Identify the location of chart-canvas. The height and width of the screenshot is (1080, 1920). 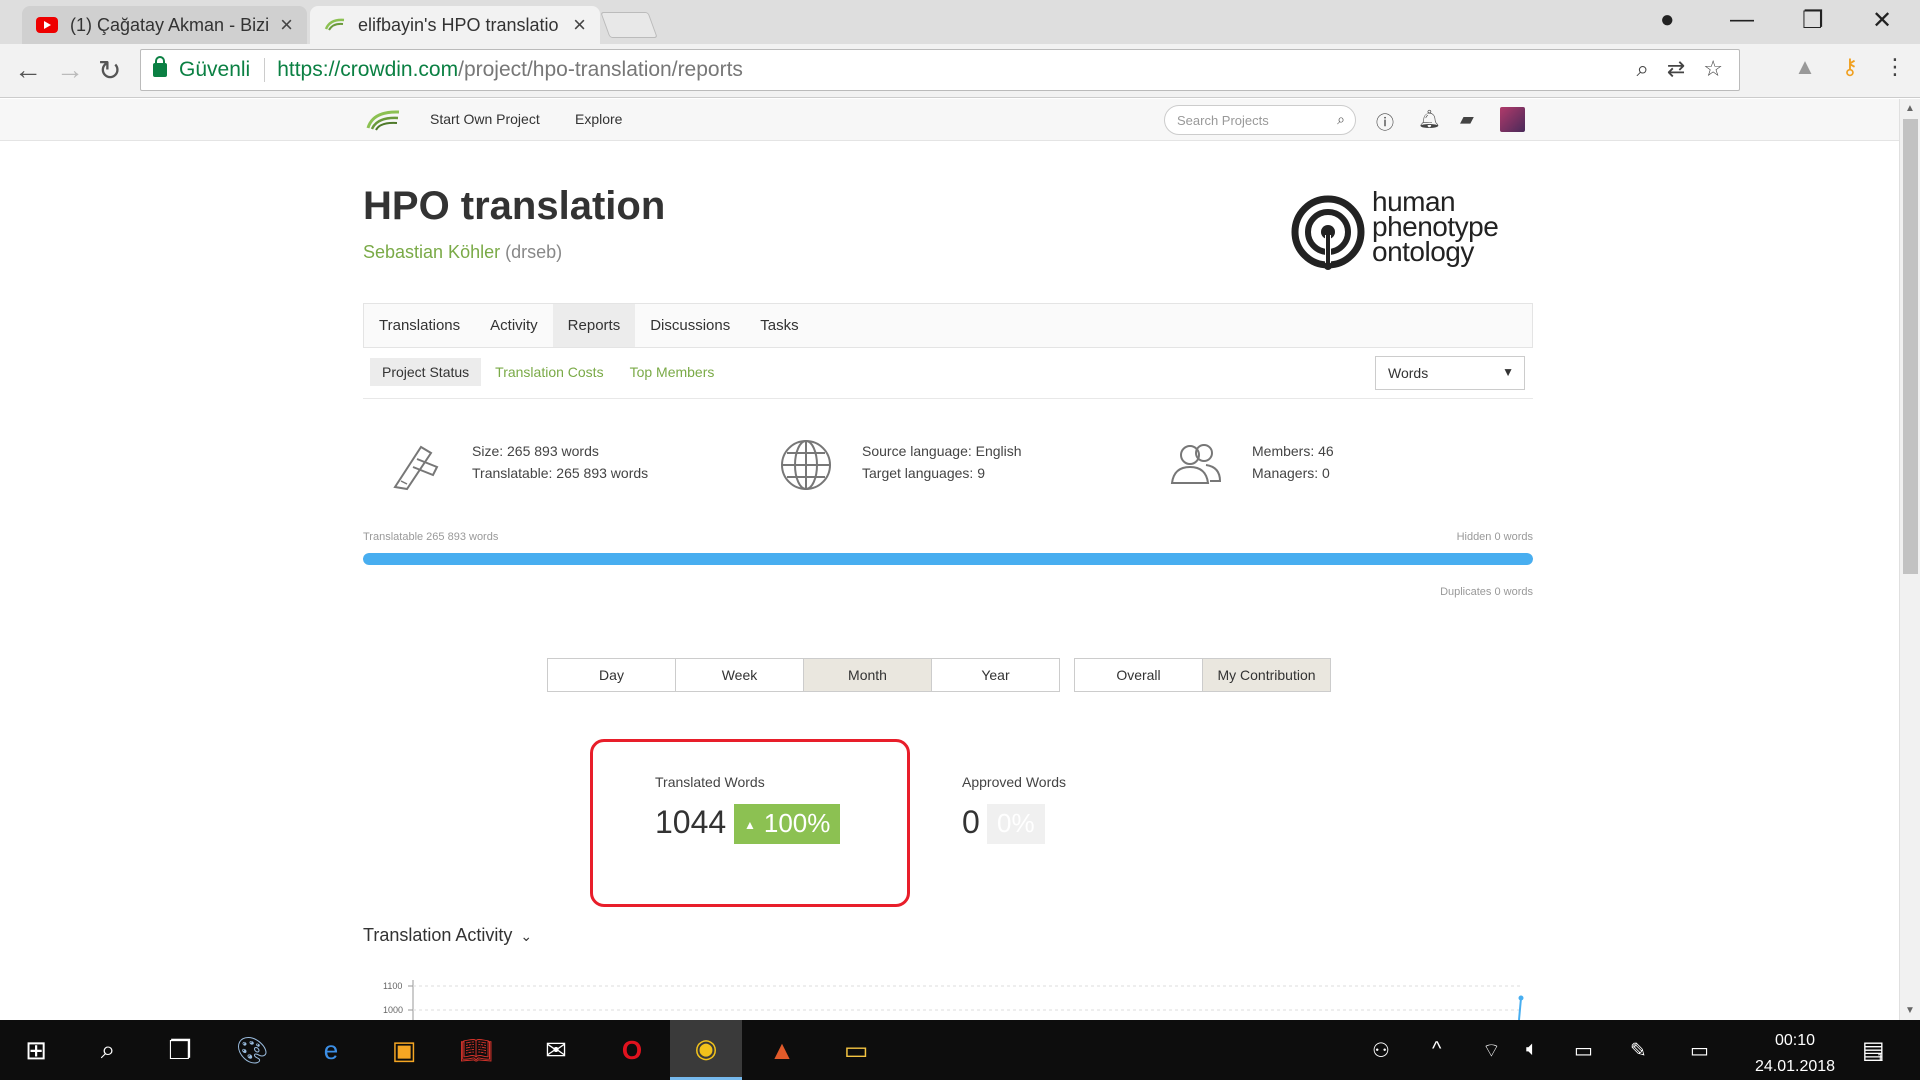
(966, 1000).